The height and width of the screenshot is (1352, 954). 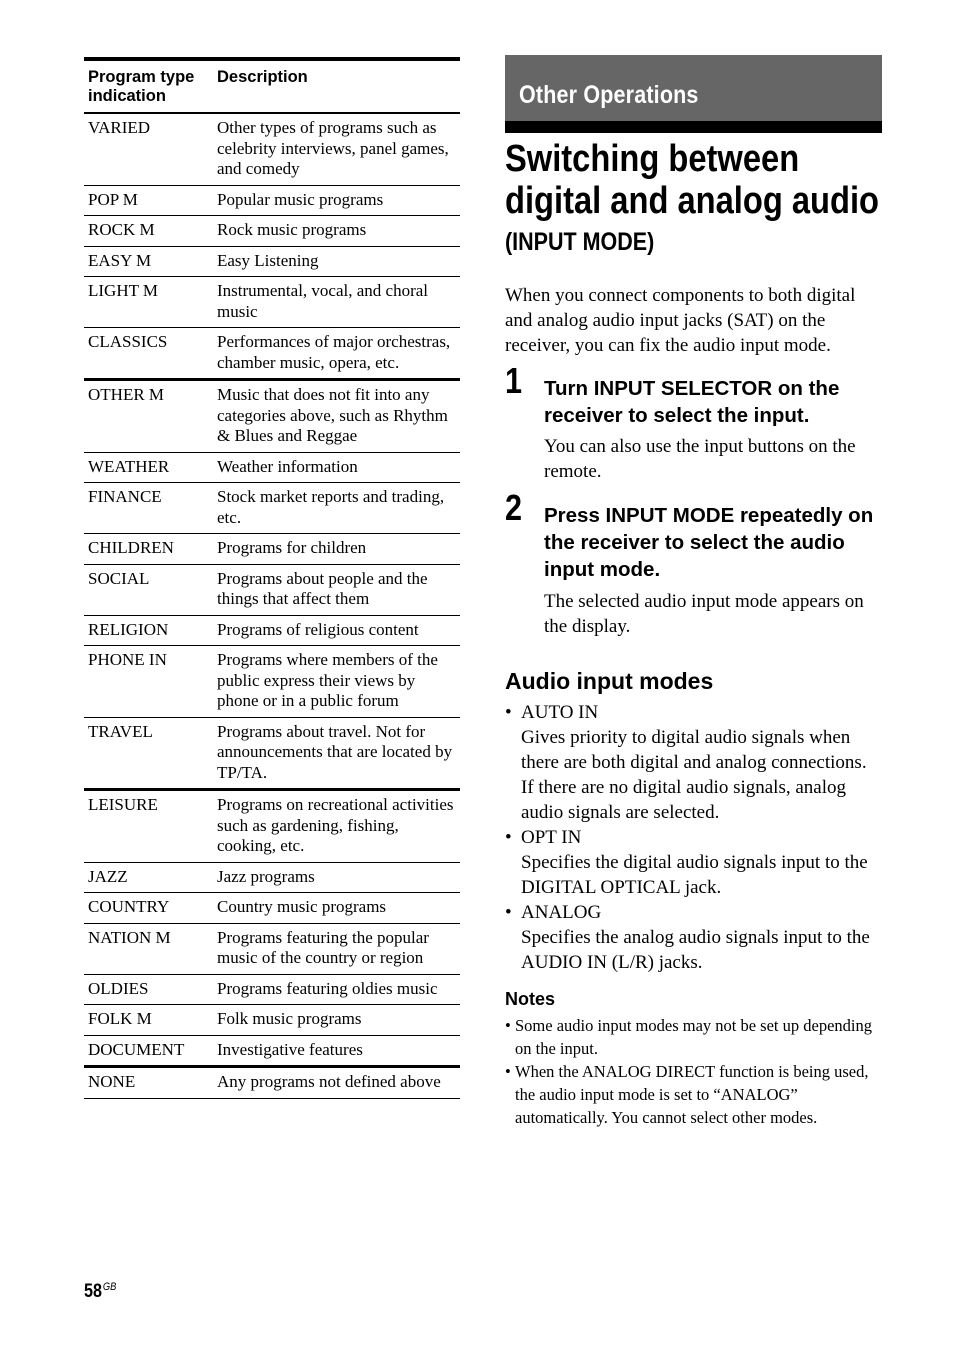 I want to click on description-cell: Programs for children, so click(x=336, y=549).